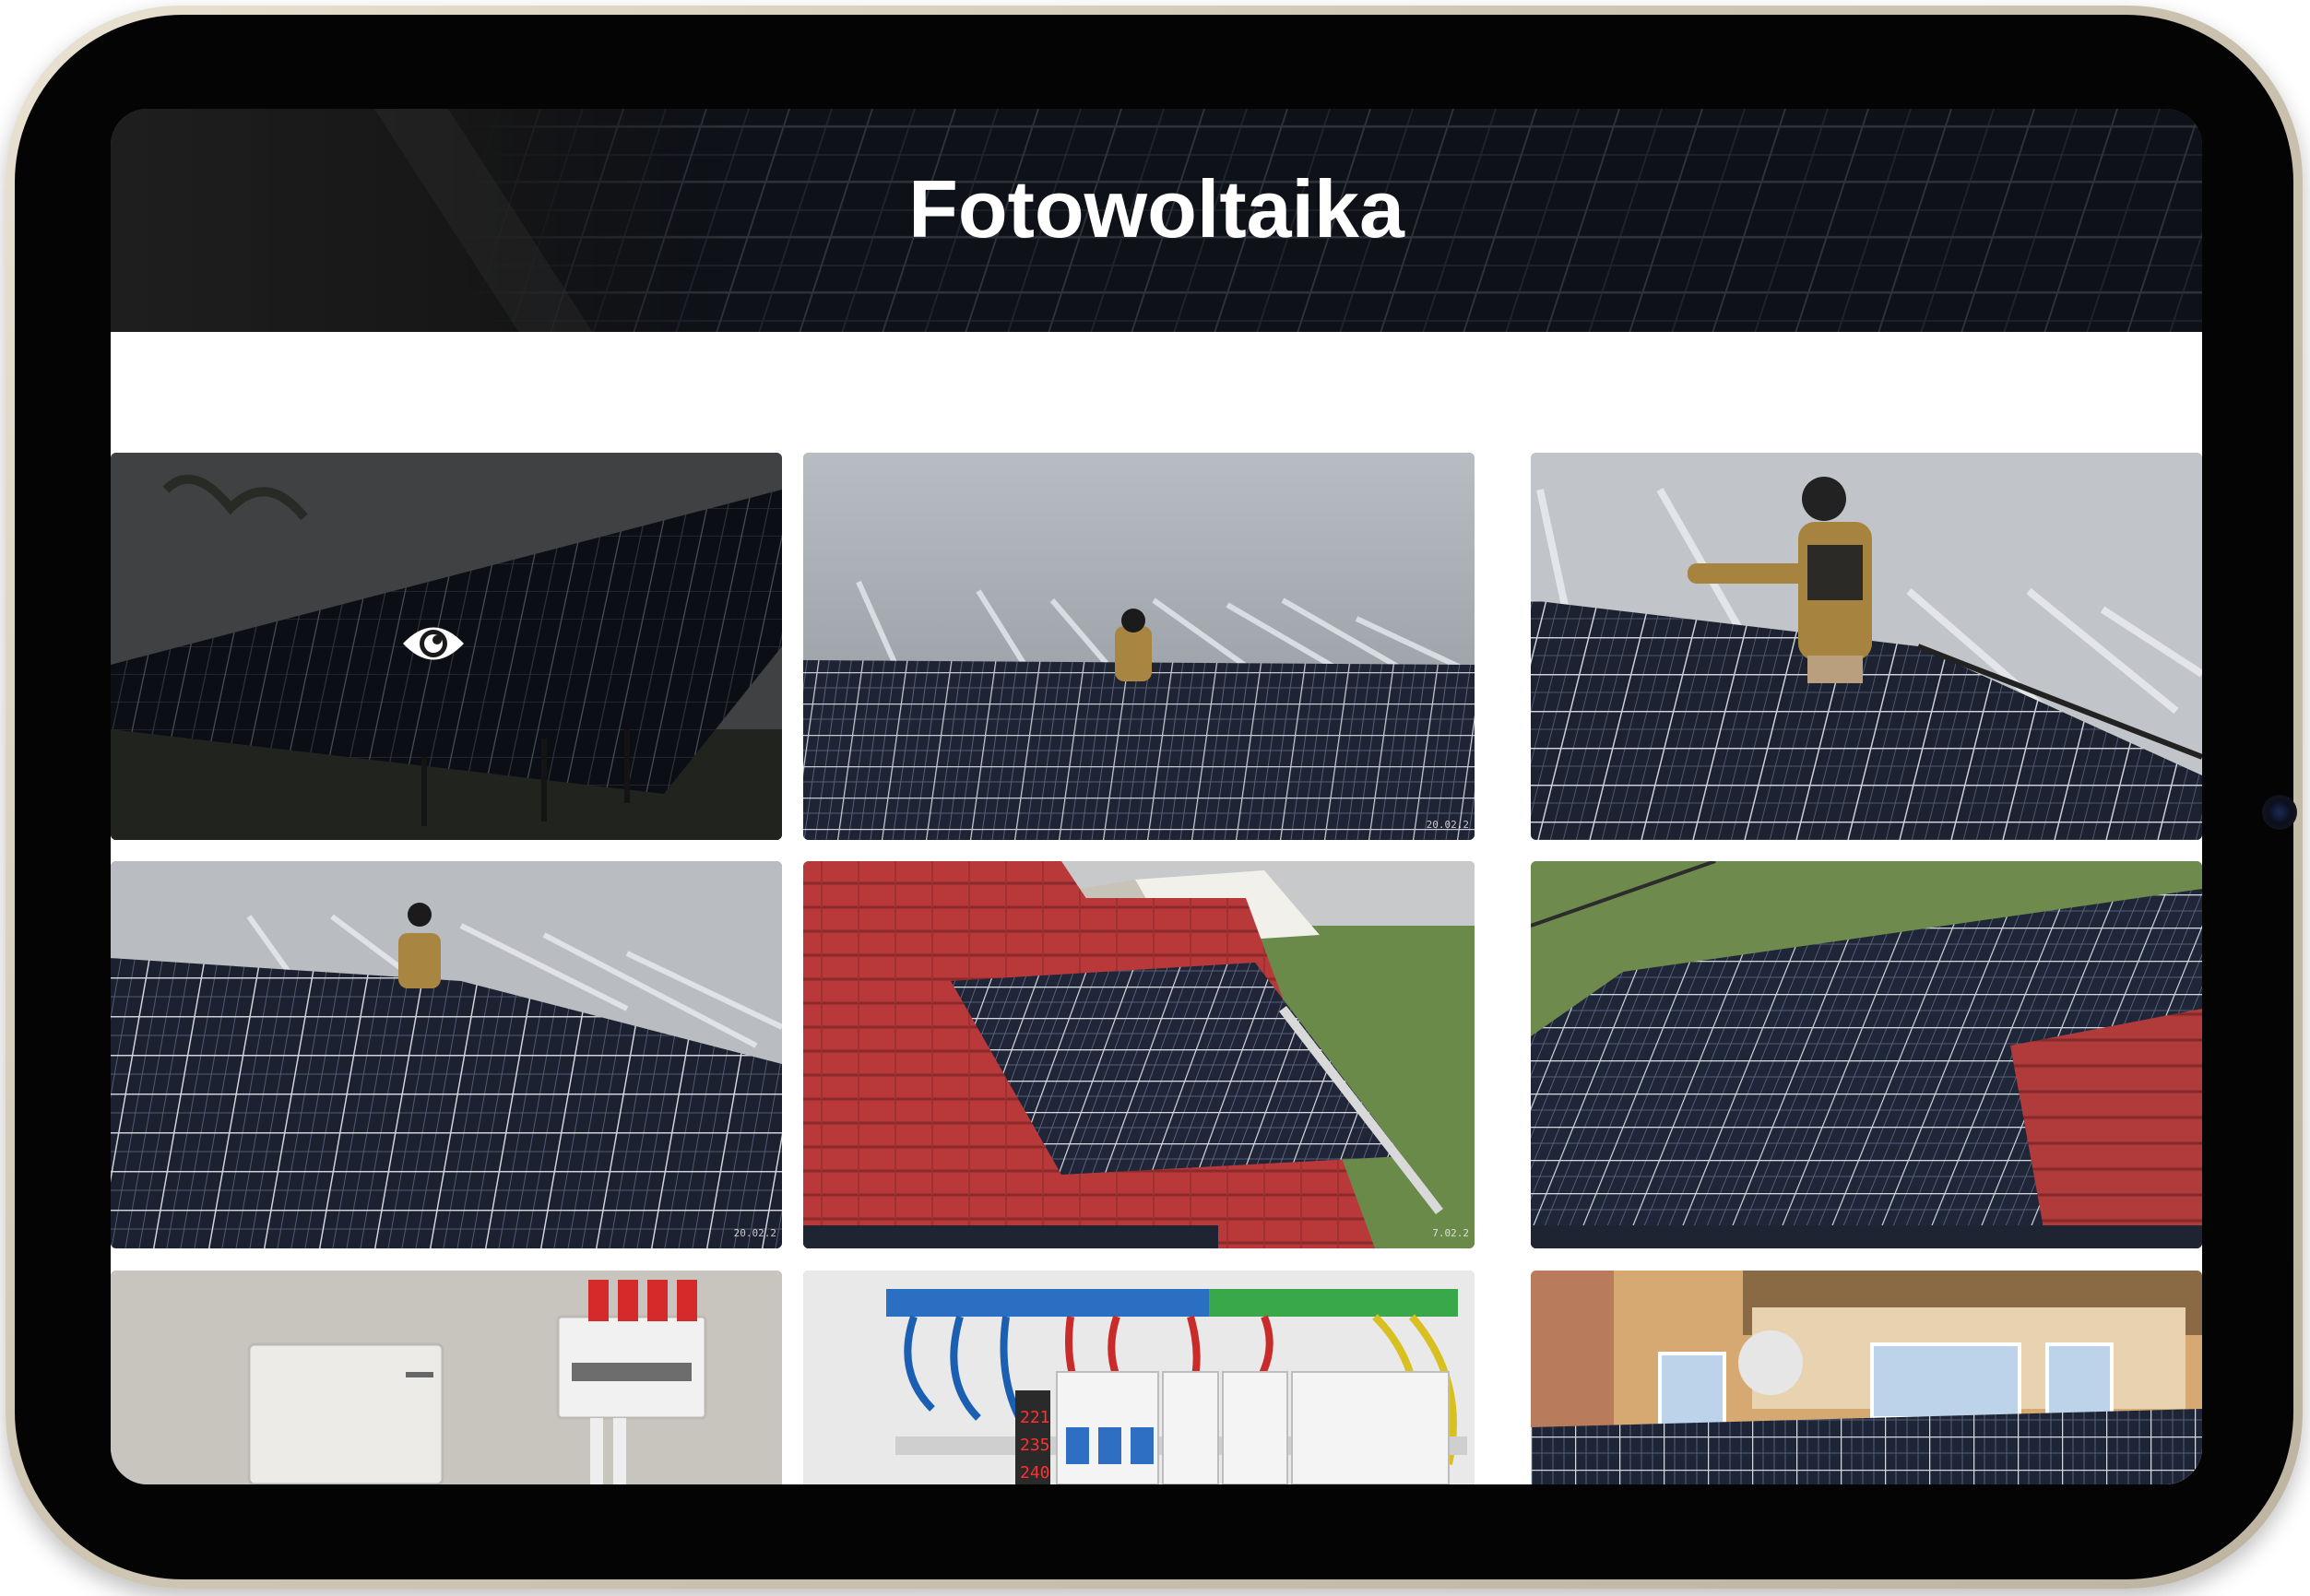  I want to click on photo-timestamp: 7.02.2, so click(1450, 1233).